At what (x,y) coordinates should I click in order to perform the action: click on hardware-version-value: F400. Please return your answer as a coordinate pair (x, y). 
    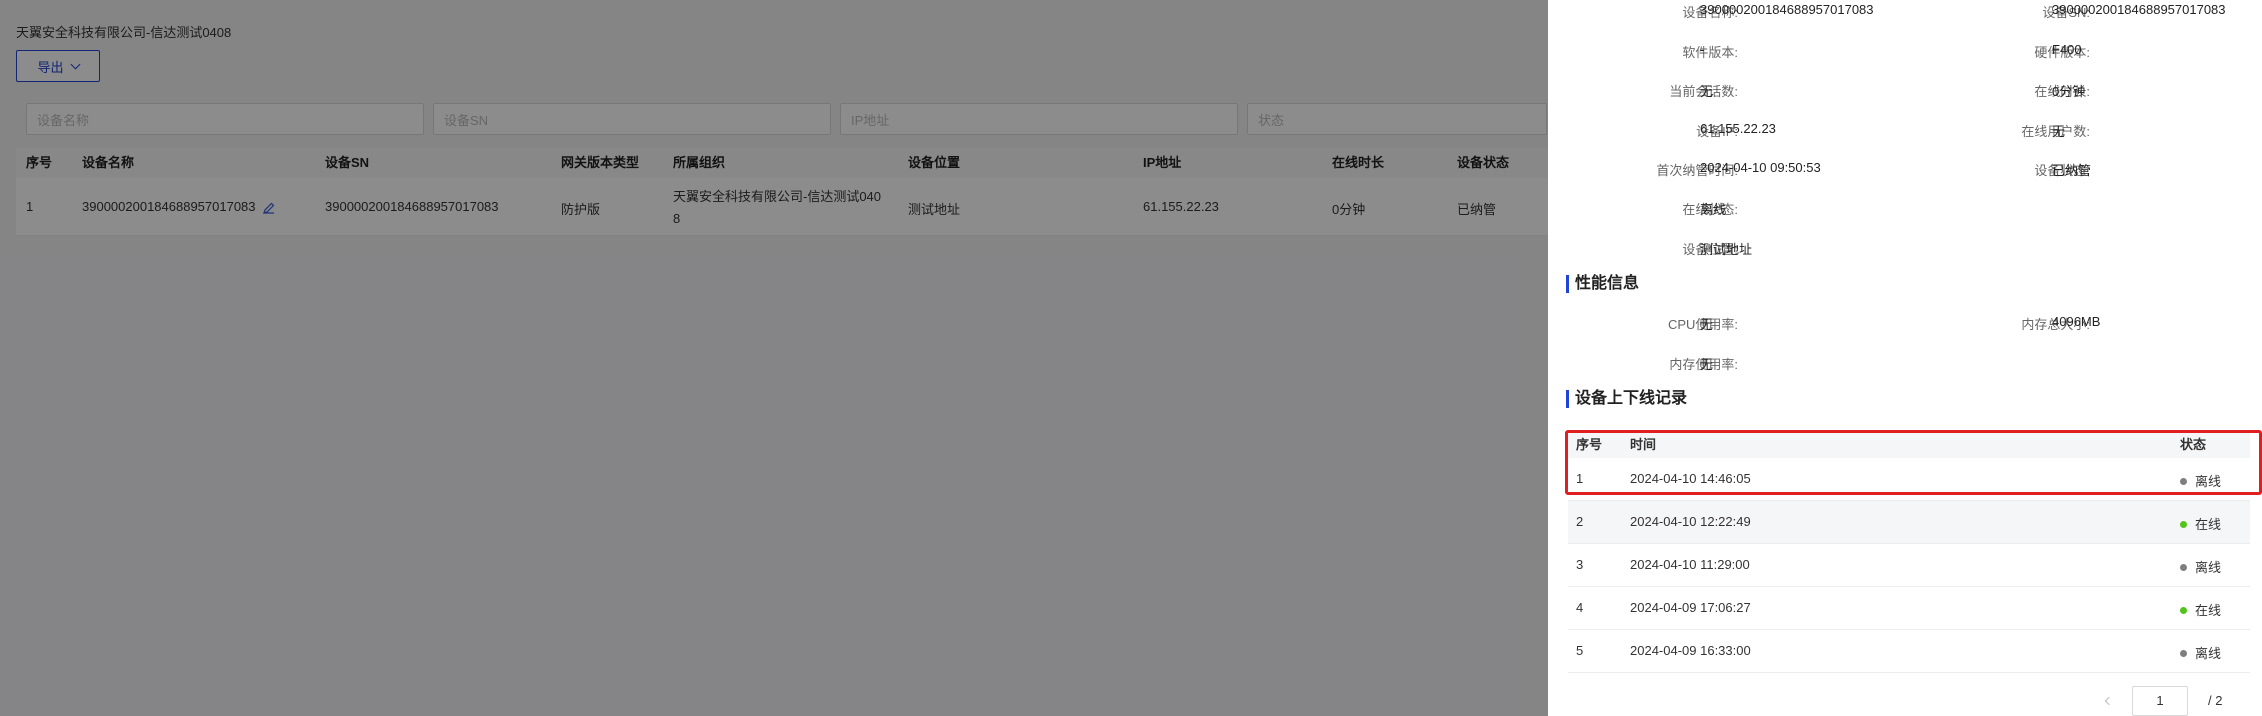
    Looking at the image, I should click on (2067, 49).